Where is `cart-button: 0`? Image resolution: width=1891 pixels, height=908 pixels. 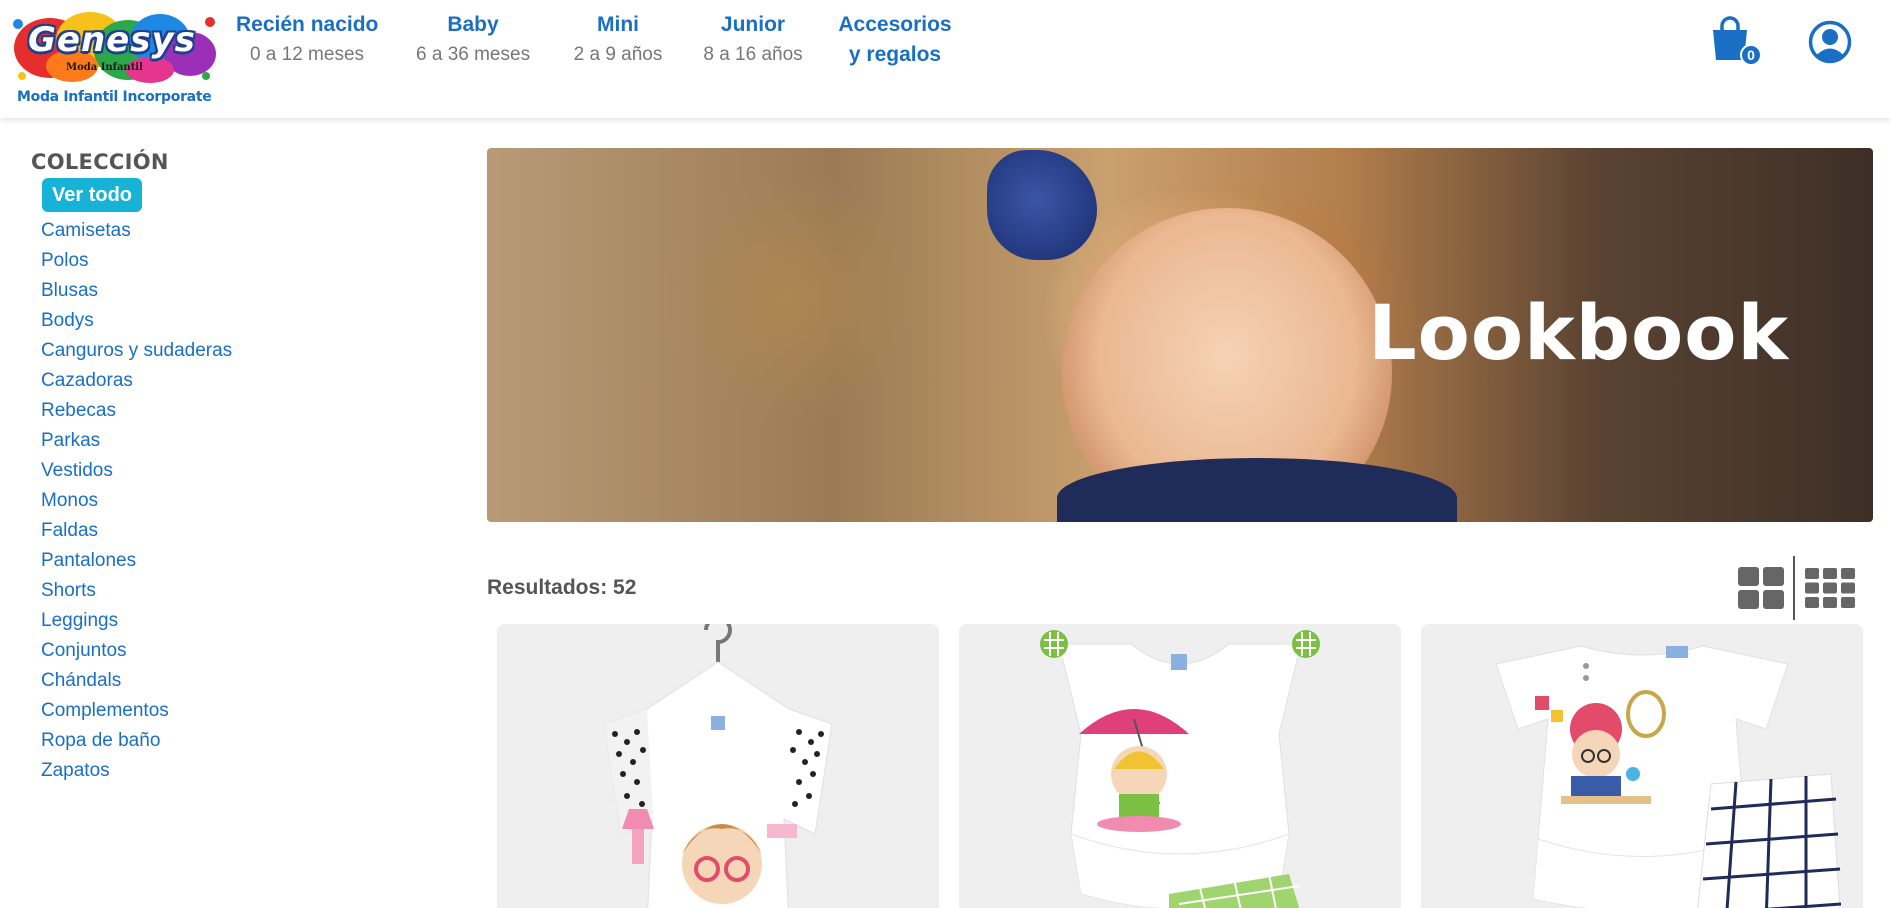
cart-button: 0 is located at coordinates (1736, 44).